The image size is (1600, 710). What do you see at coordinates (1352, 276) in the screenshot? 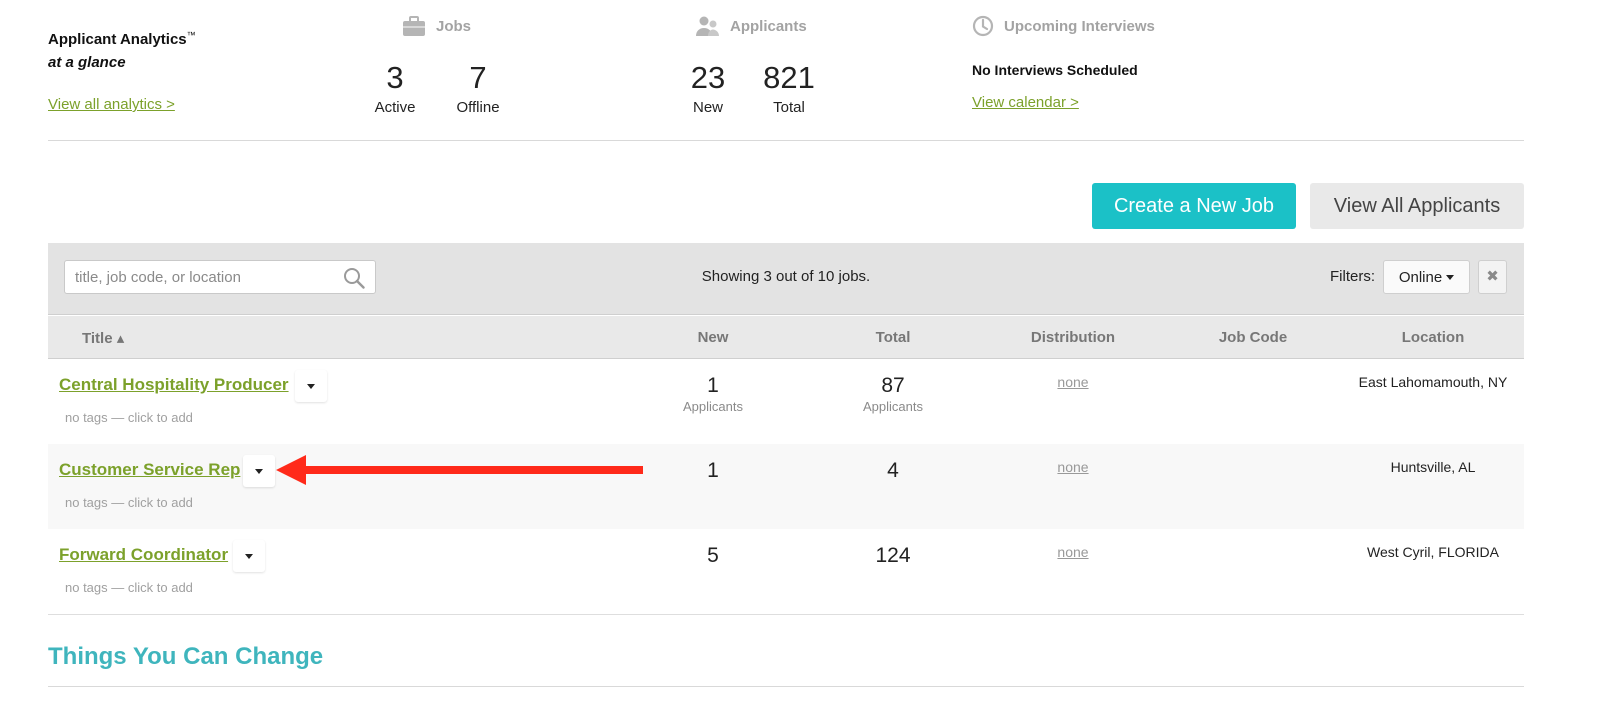
I see `filters-label: Filters:` at bounding box center [1352, 276].